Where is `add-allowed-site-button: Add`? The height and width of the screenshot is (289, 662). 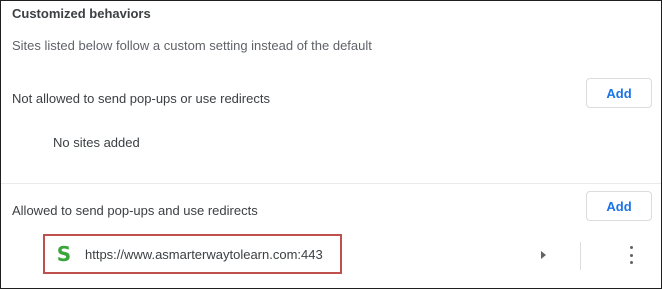 add-allowed-site-button: Add is located at coordinates (619, 206).